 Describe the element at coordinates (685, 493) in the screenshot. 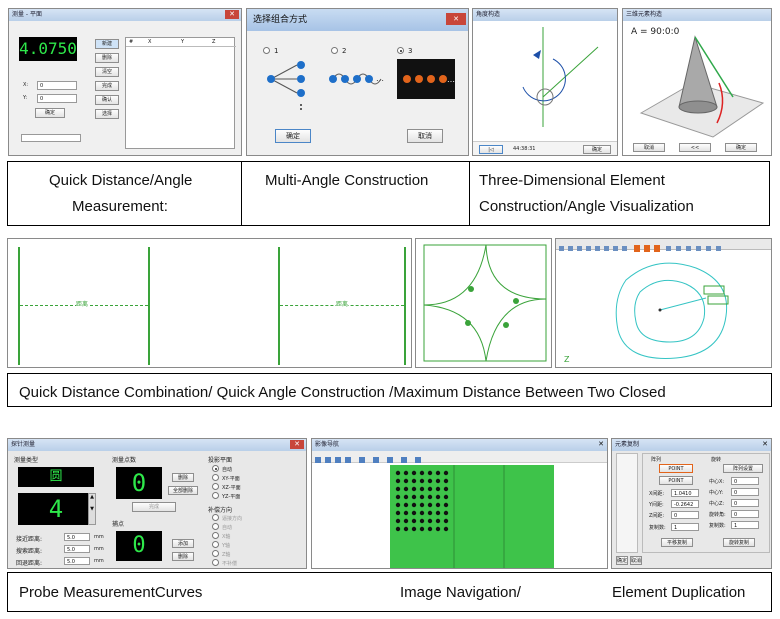

I see `x-spacing-field: 1.0410` at that location.